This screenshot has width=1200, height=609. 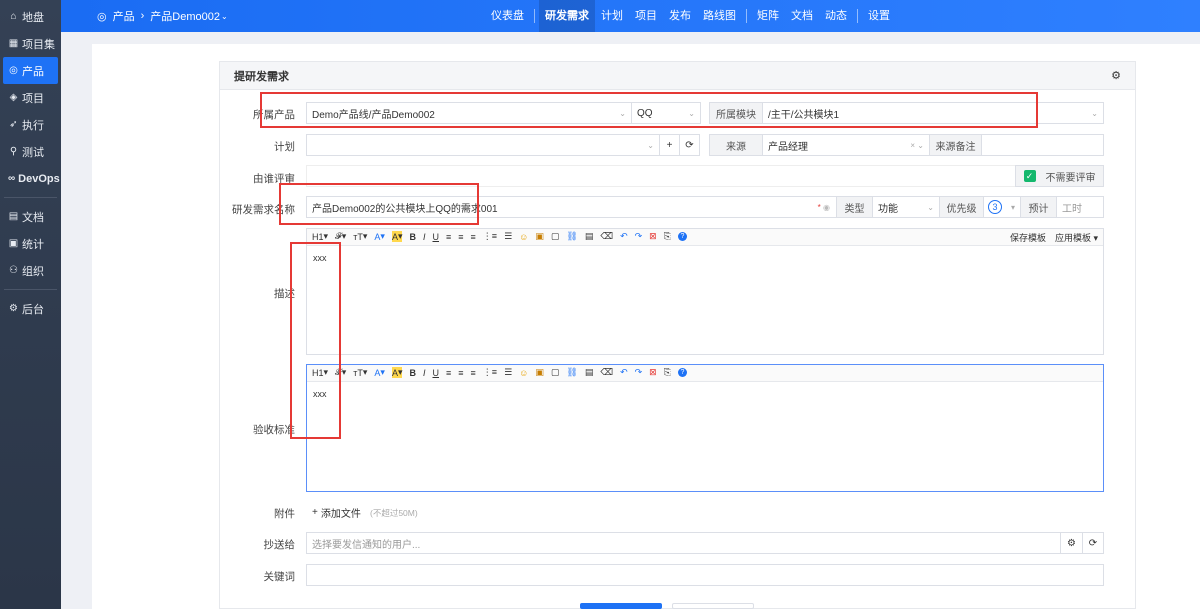 I want to click on add-file-button: + 添加文件, so click(x=336, y=512).